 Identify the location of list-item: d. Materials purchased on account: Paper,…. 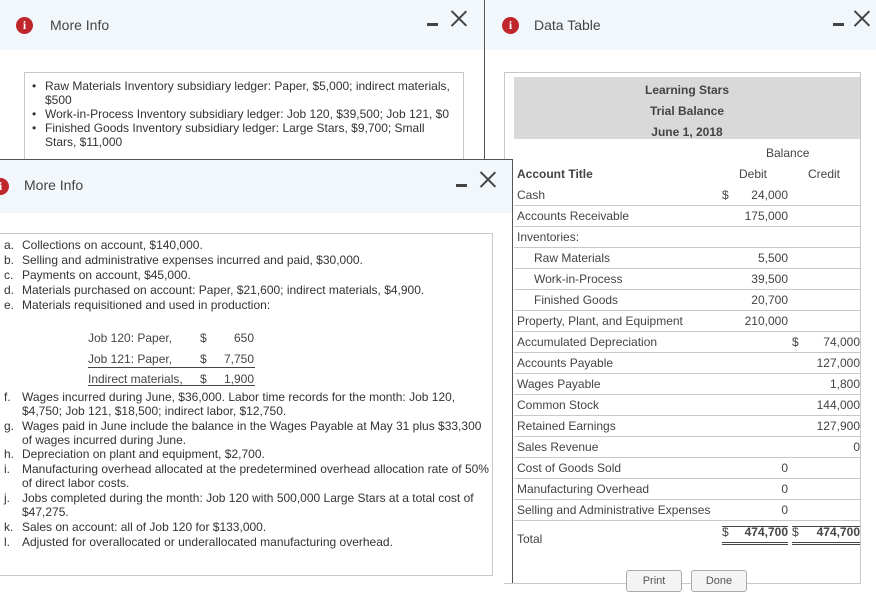
(214, 290).